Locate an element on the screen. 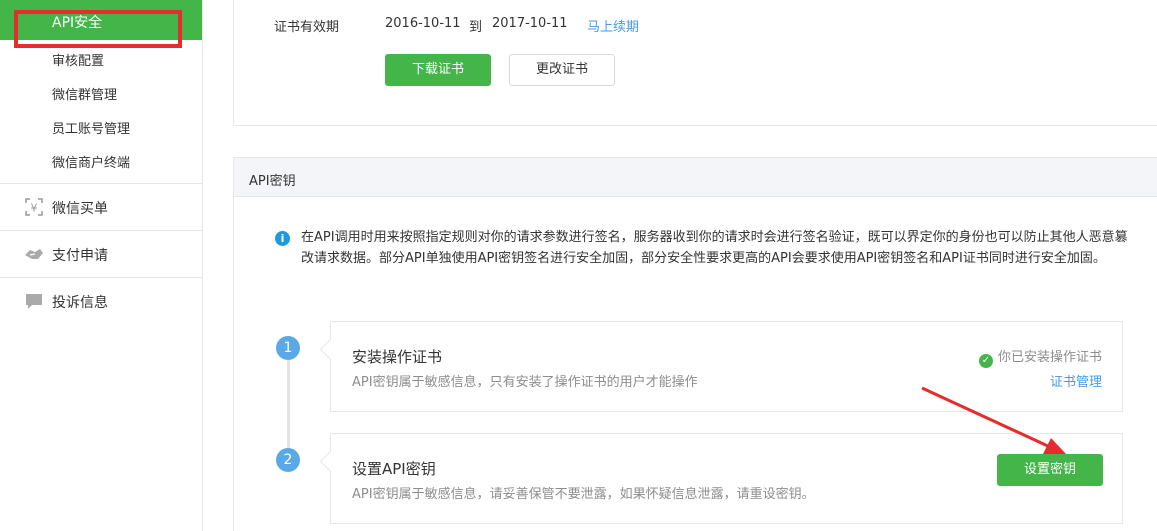  sidebar-item-merchant-terminal: 微信商户终端 is located at coordinates (91, 161).